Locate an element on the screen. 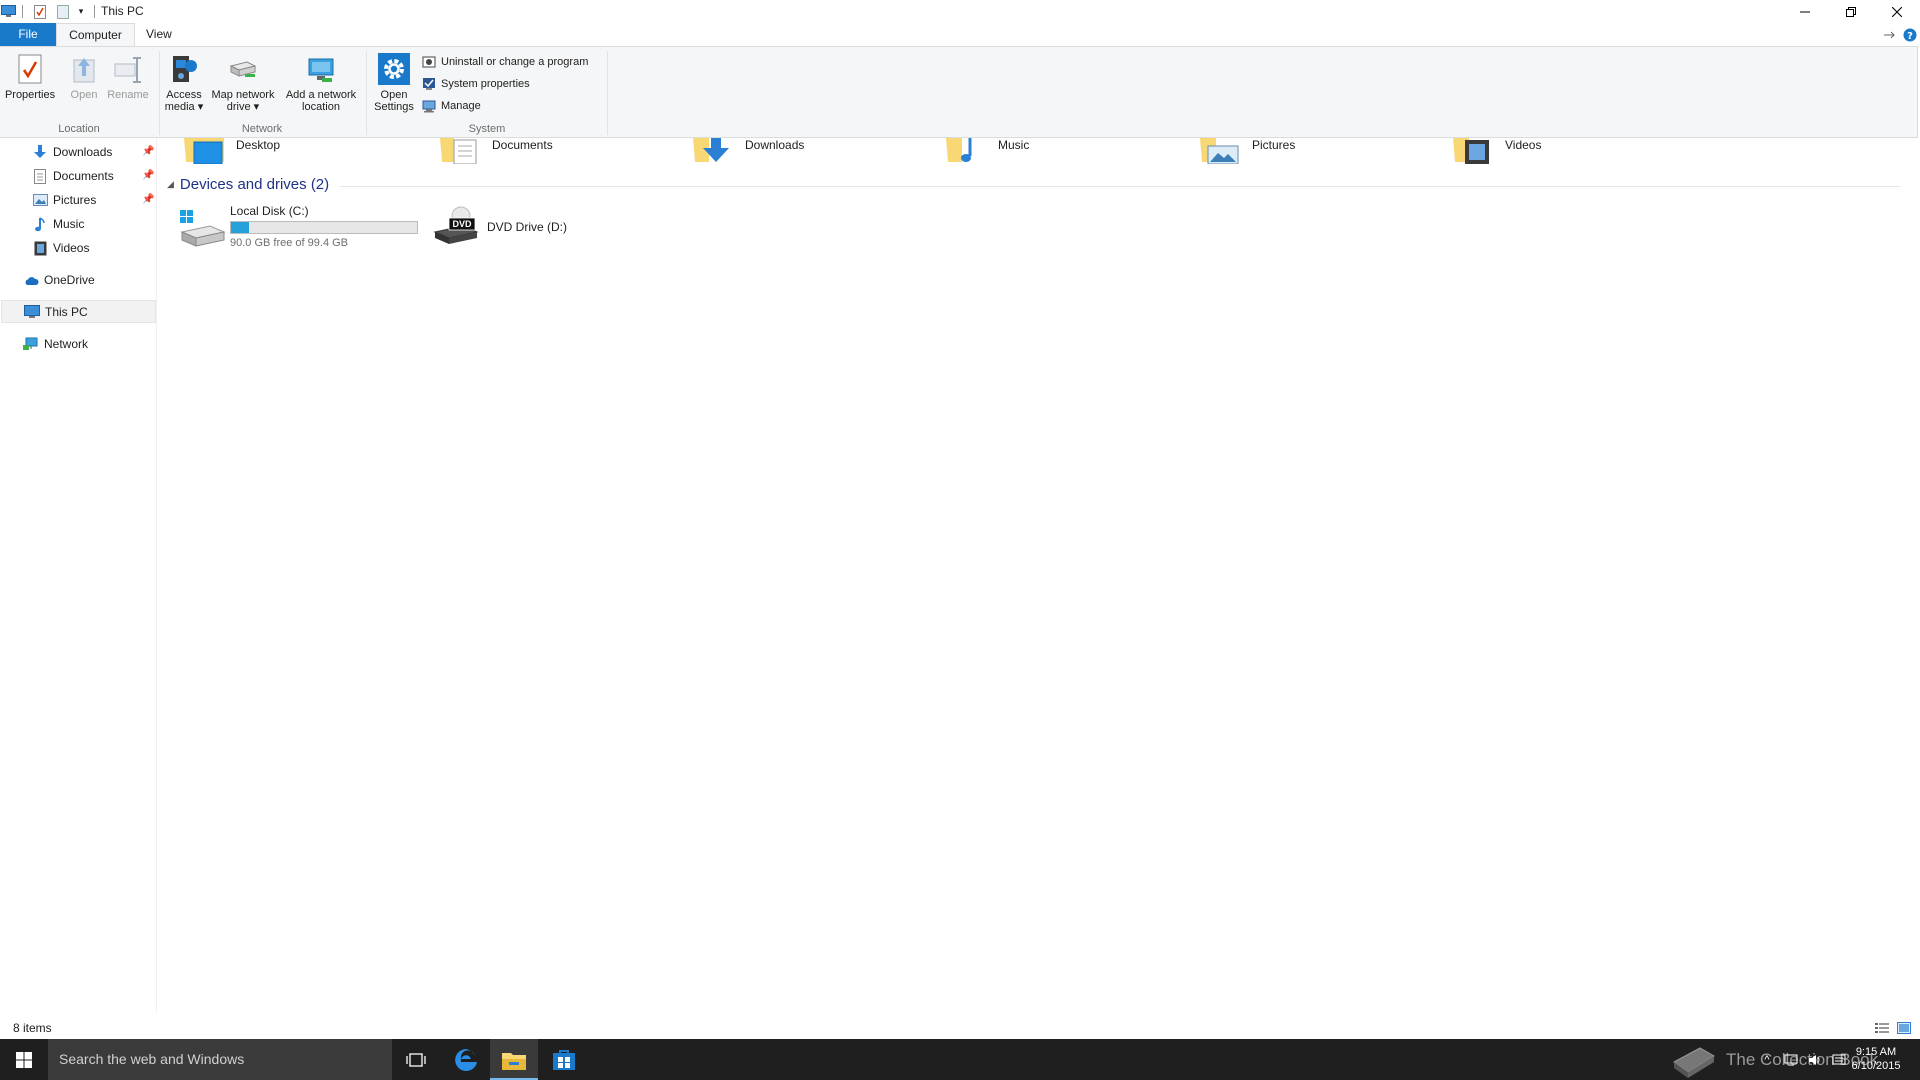 The height and width of the screenshot is (1080, 1920). documents-icon is located at coordinates (40, 176).